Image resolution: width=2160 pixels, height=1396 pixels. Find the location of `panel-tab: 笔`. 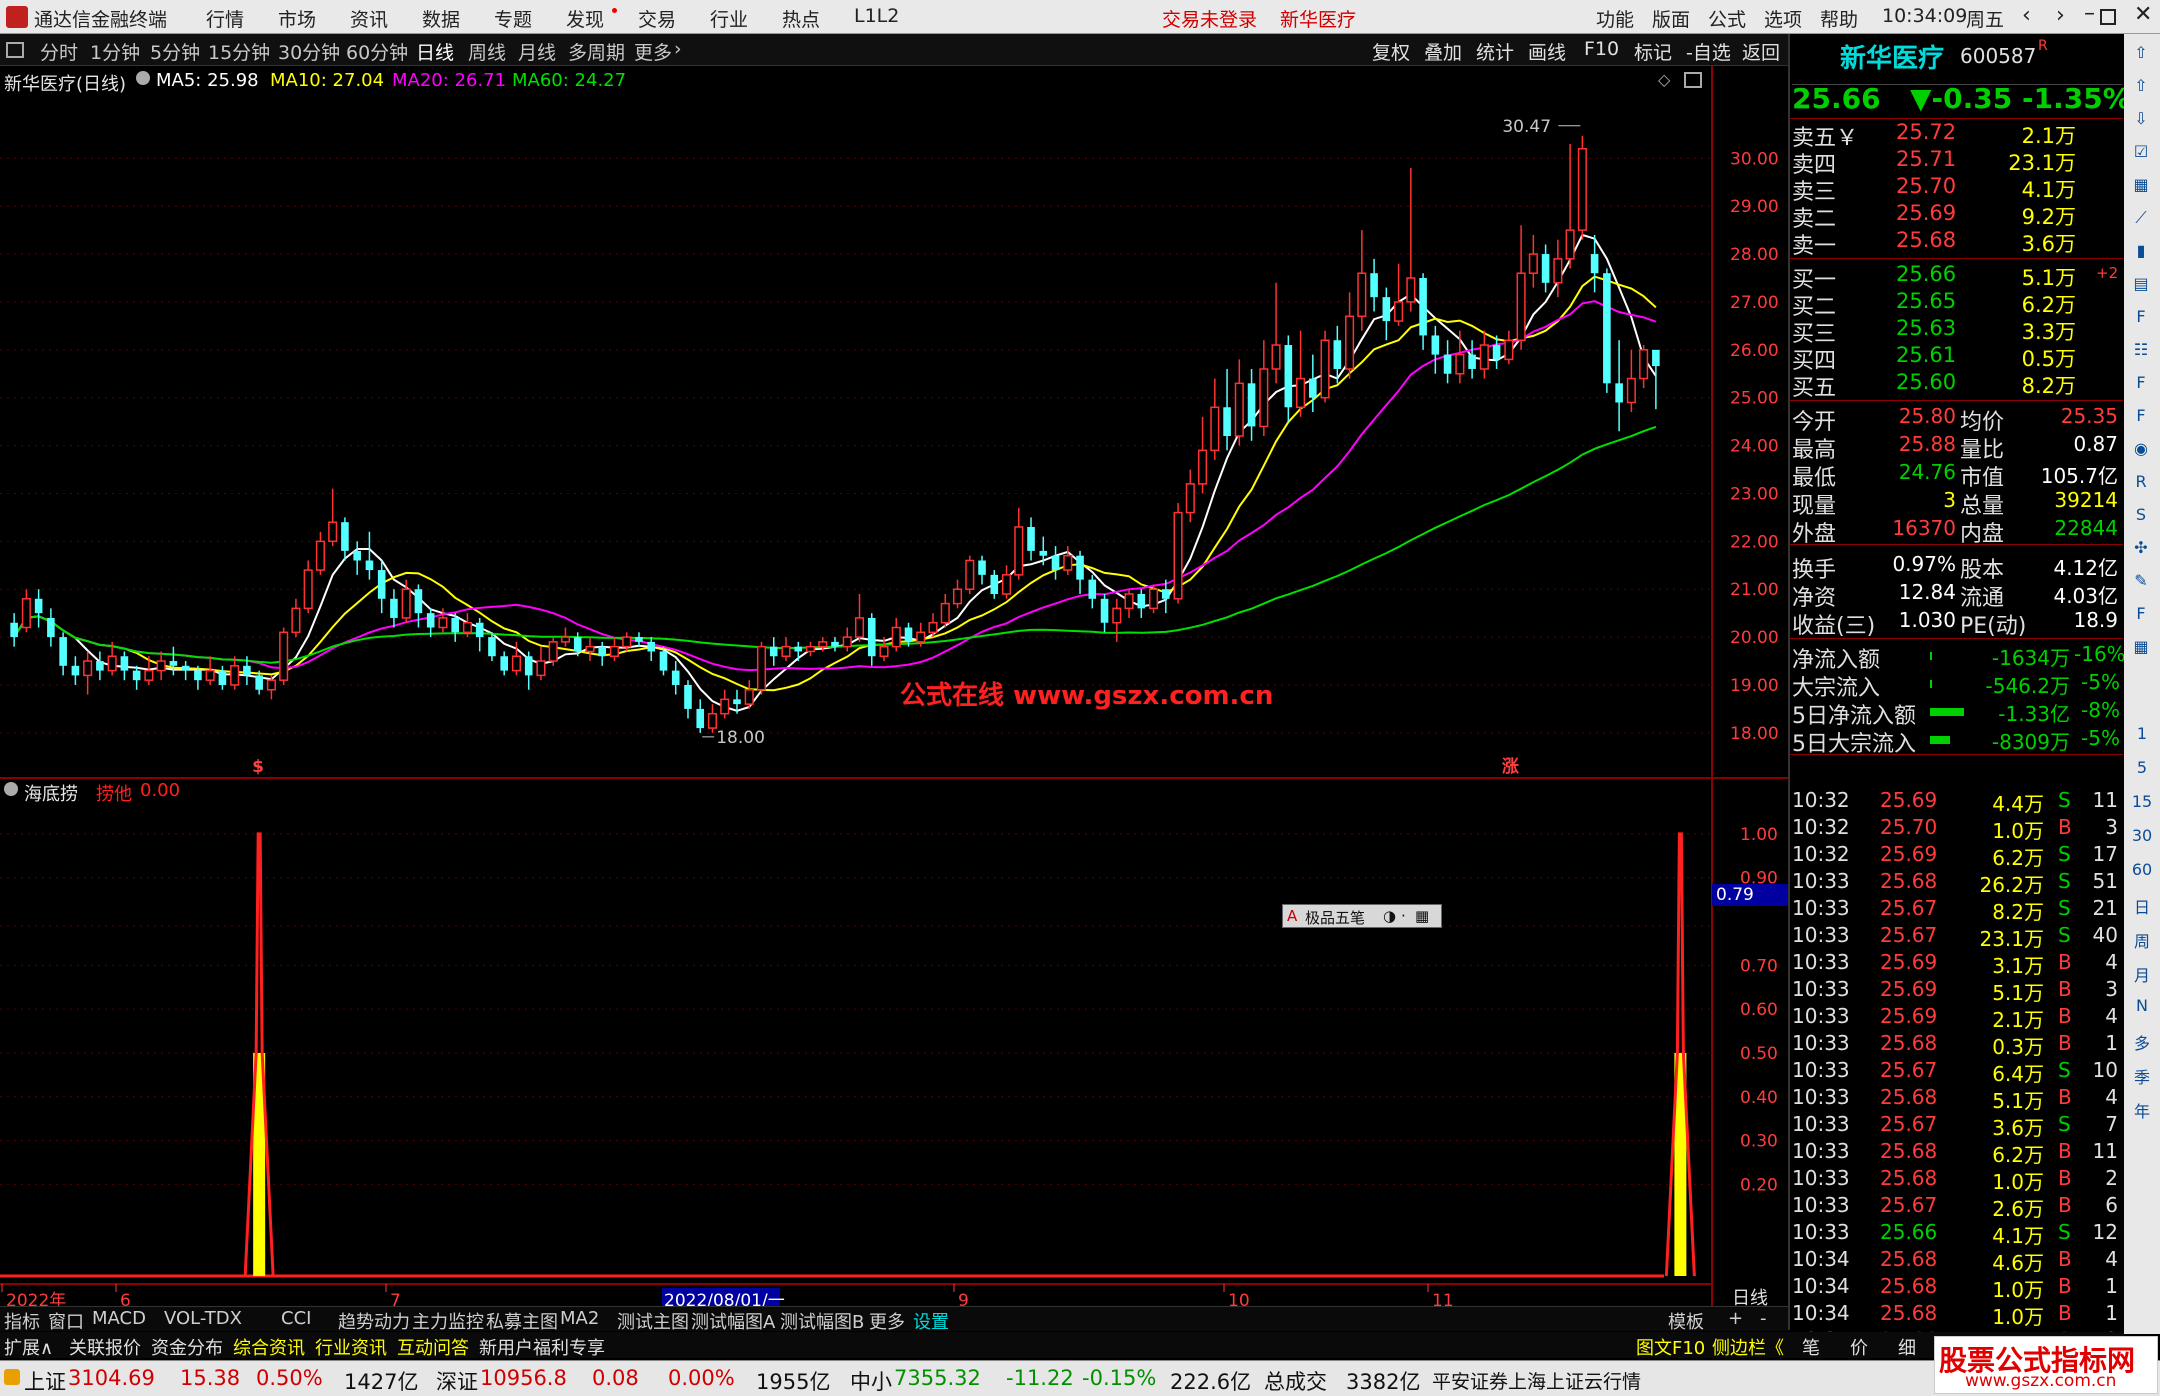

panel-tab: 笔 is located at coordinates (1811, 1347).